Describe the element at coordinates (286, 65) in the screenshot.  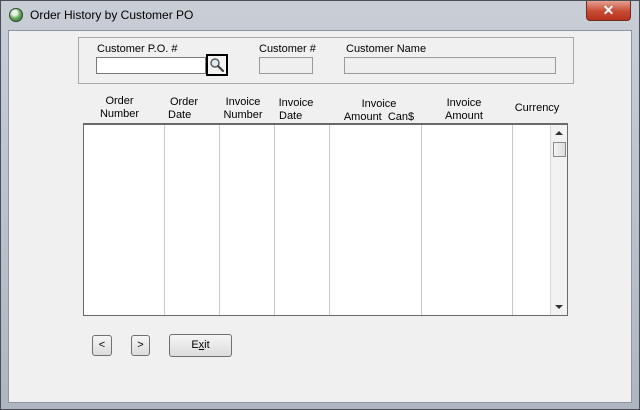
I see `customer-number-field` at that location.